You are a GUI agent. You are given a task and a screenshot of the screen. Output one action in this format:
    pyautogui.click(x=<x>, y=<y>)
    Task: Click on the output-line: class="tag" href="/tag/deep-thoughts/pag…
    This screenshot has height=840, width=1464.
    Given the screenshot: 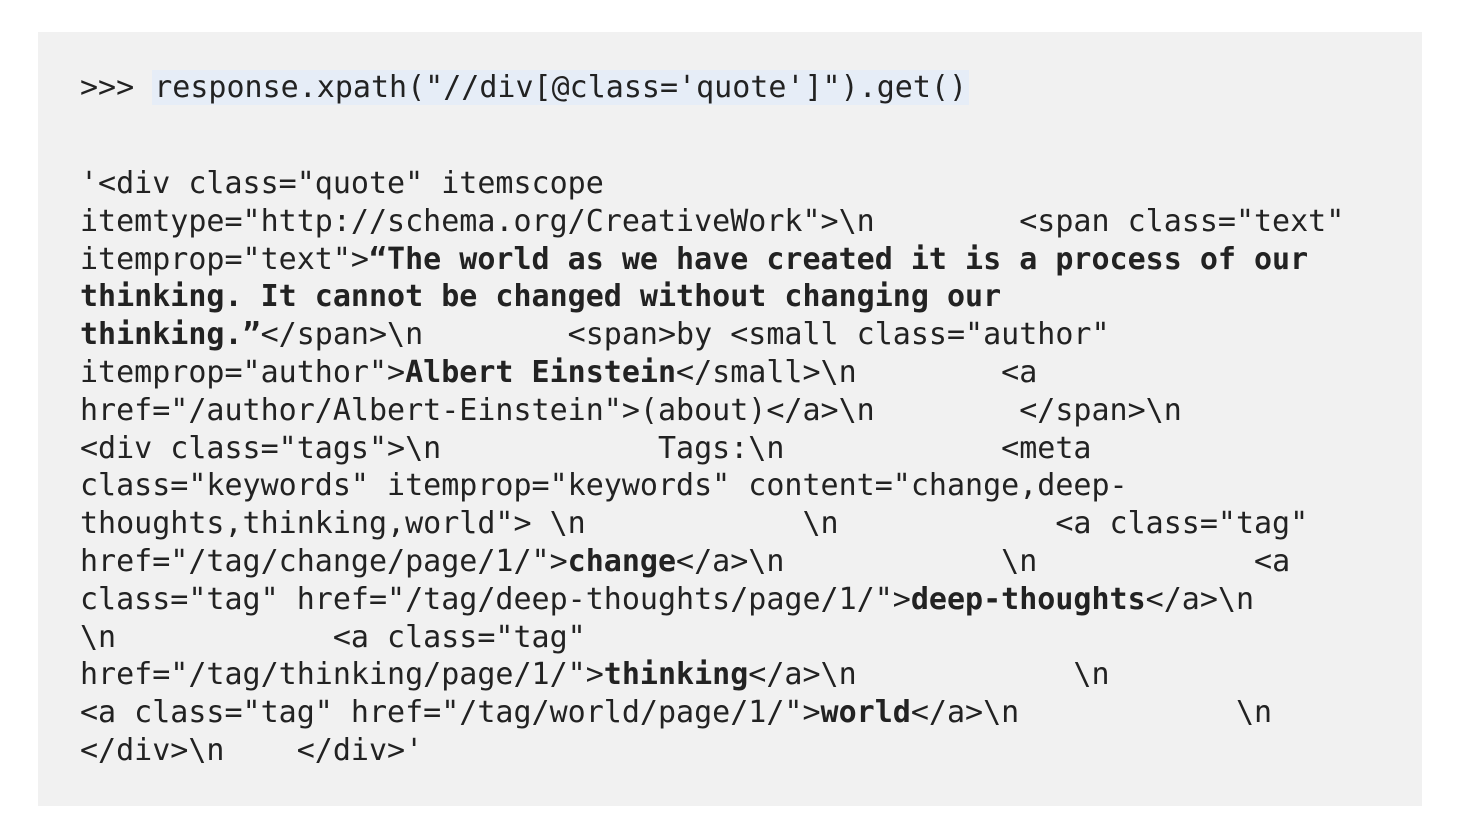 What is the action you would take?
    pyautogui.click(x=712, y=600)
    